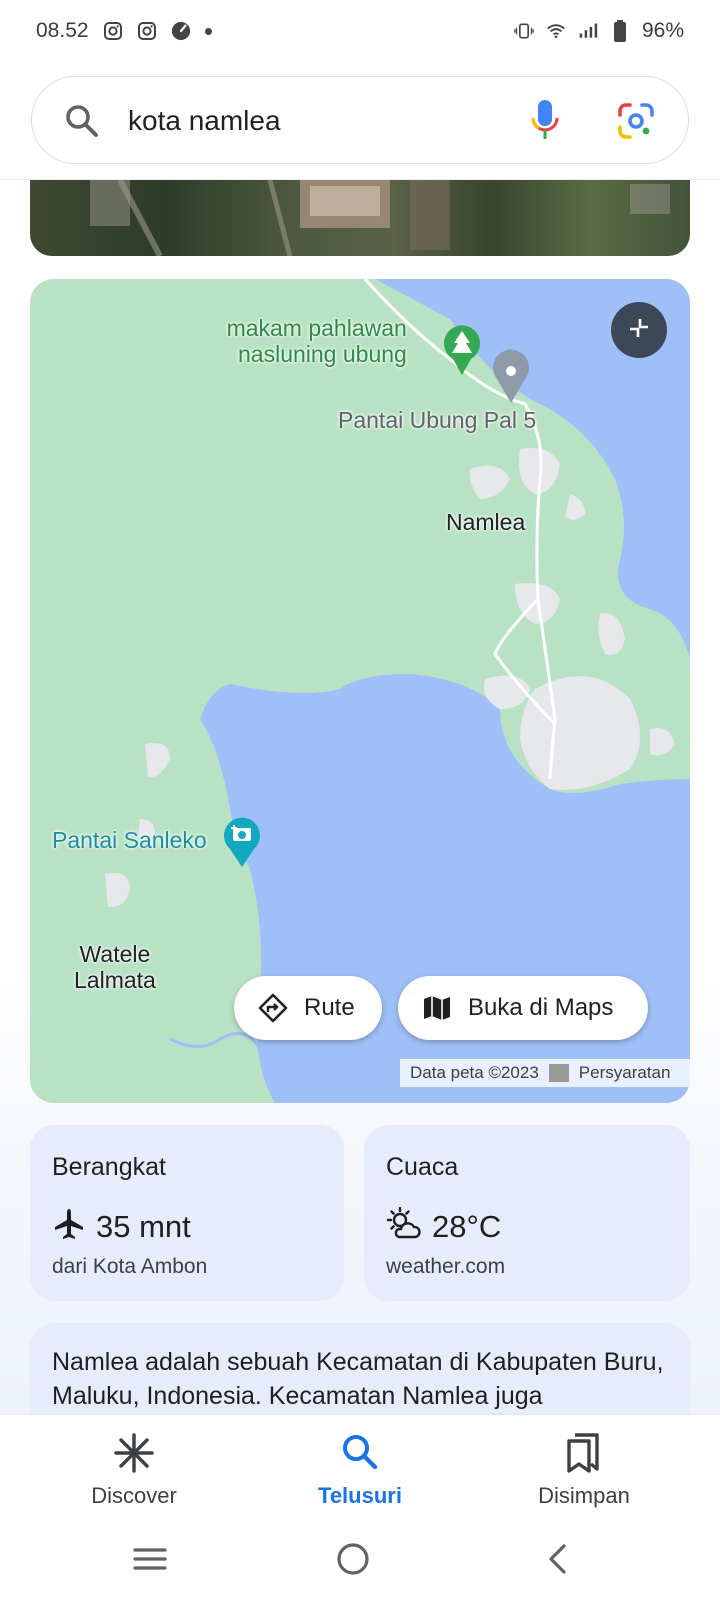 The width and height of the screenshot is (720, 1600). I want to click on nav-discover: Discover, so click(134, 1470).